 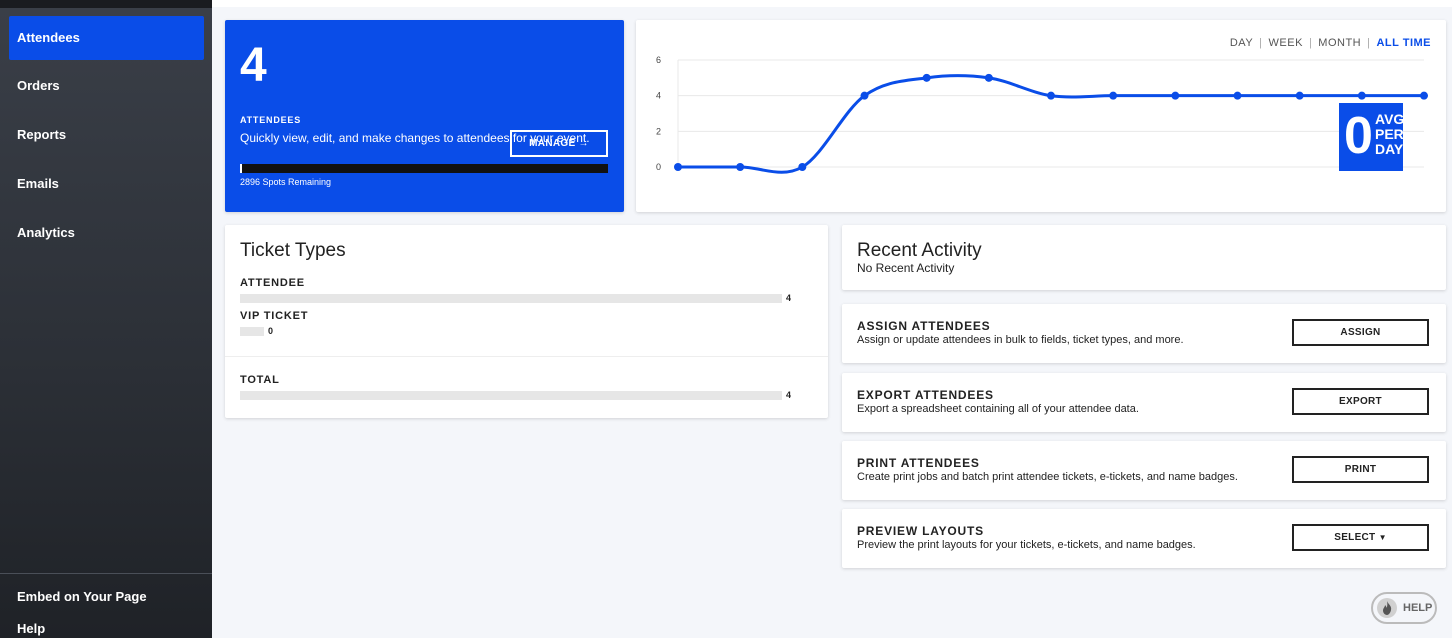 What do you see at coordinates (1360, 469) in the screenshot?
I see `print-button: PRINT` at bounding box center [1360, 469].